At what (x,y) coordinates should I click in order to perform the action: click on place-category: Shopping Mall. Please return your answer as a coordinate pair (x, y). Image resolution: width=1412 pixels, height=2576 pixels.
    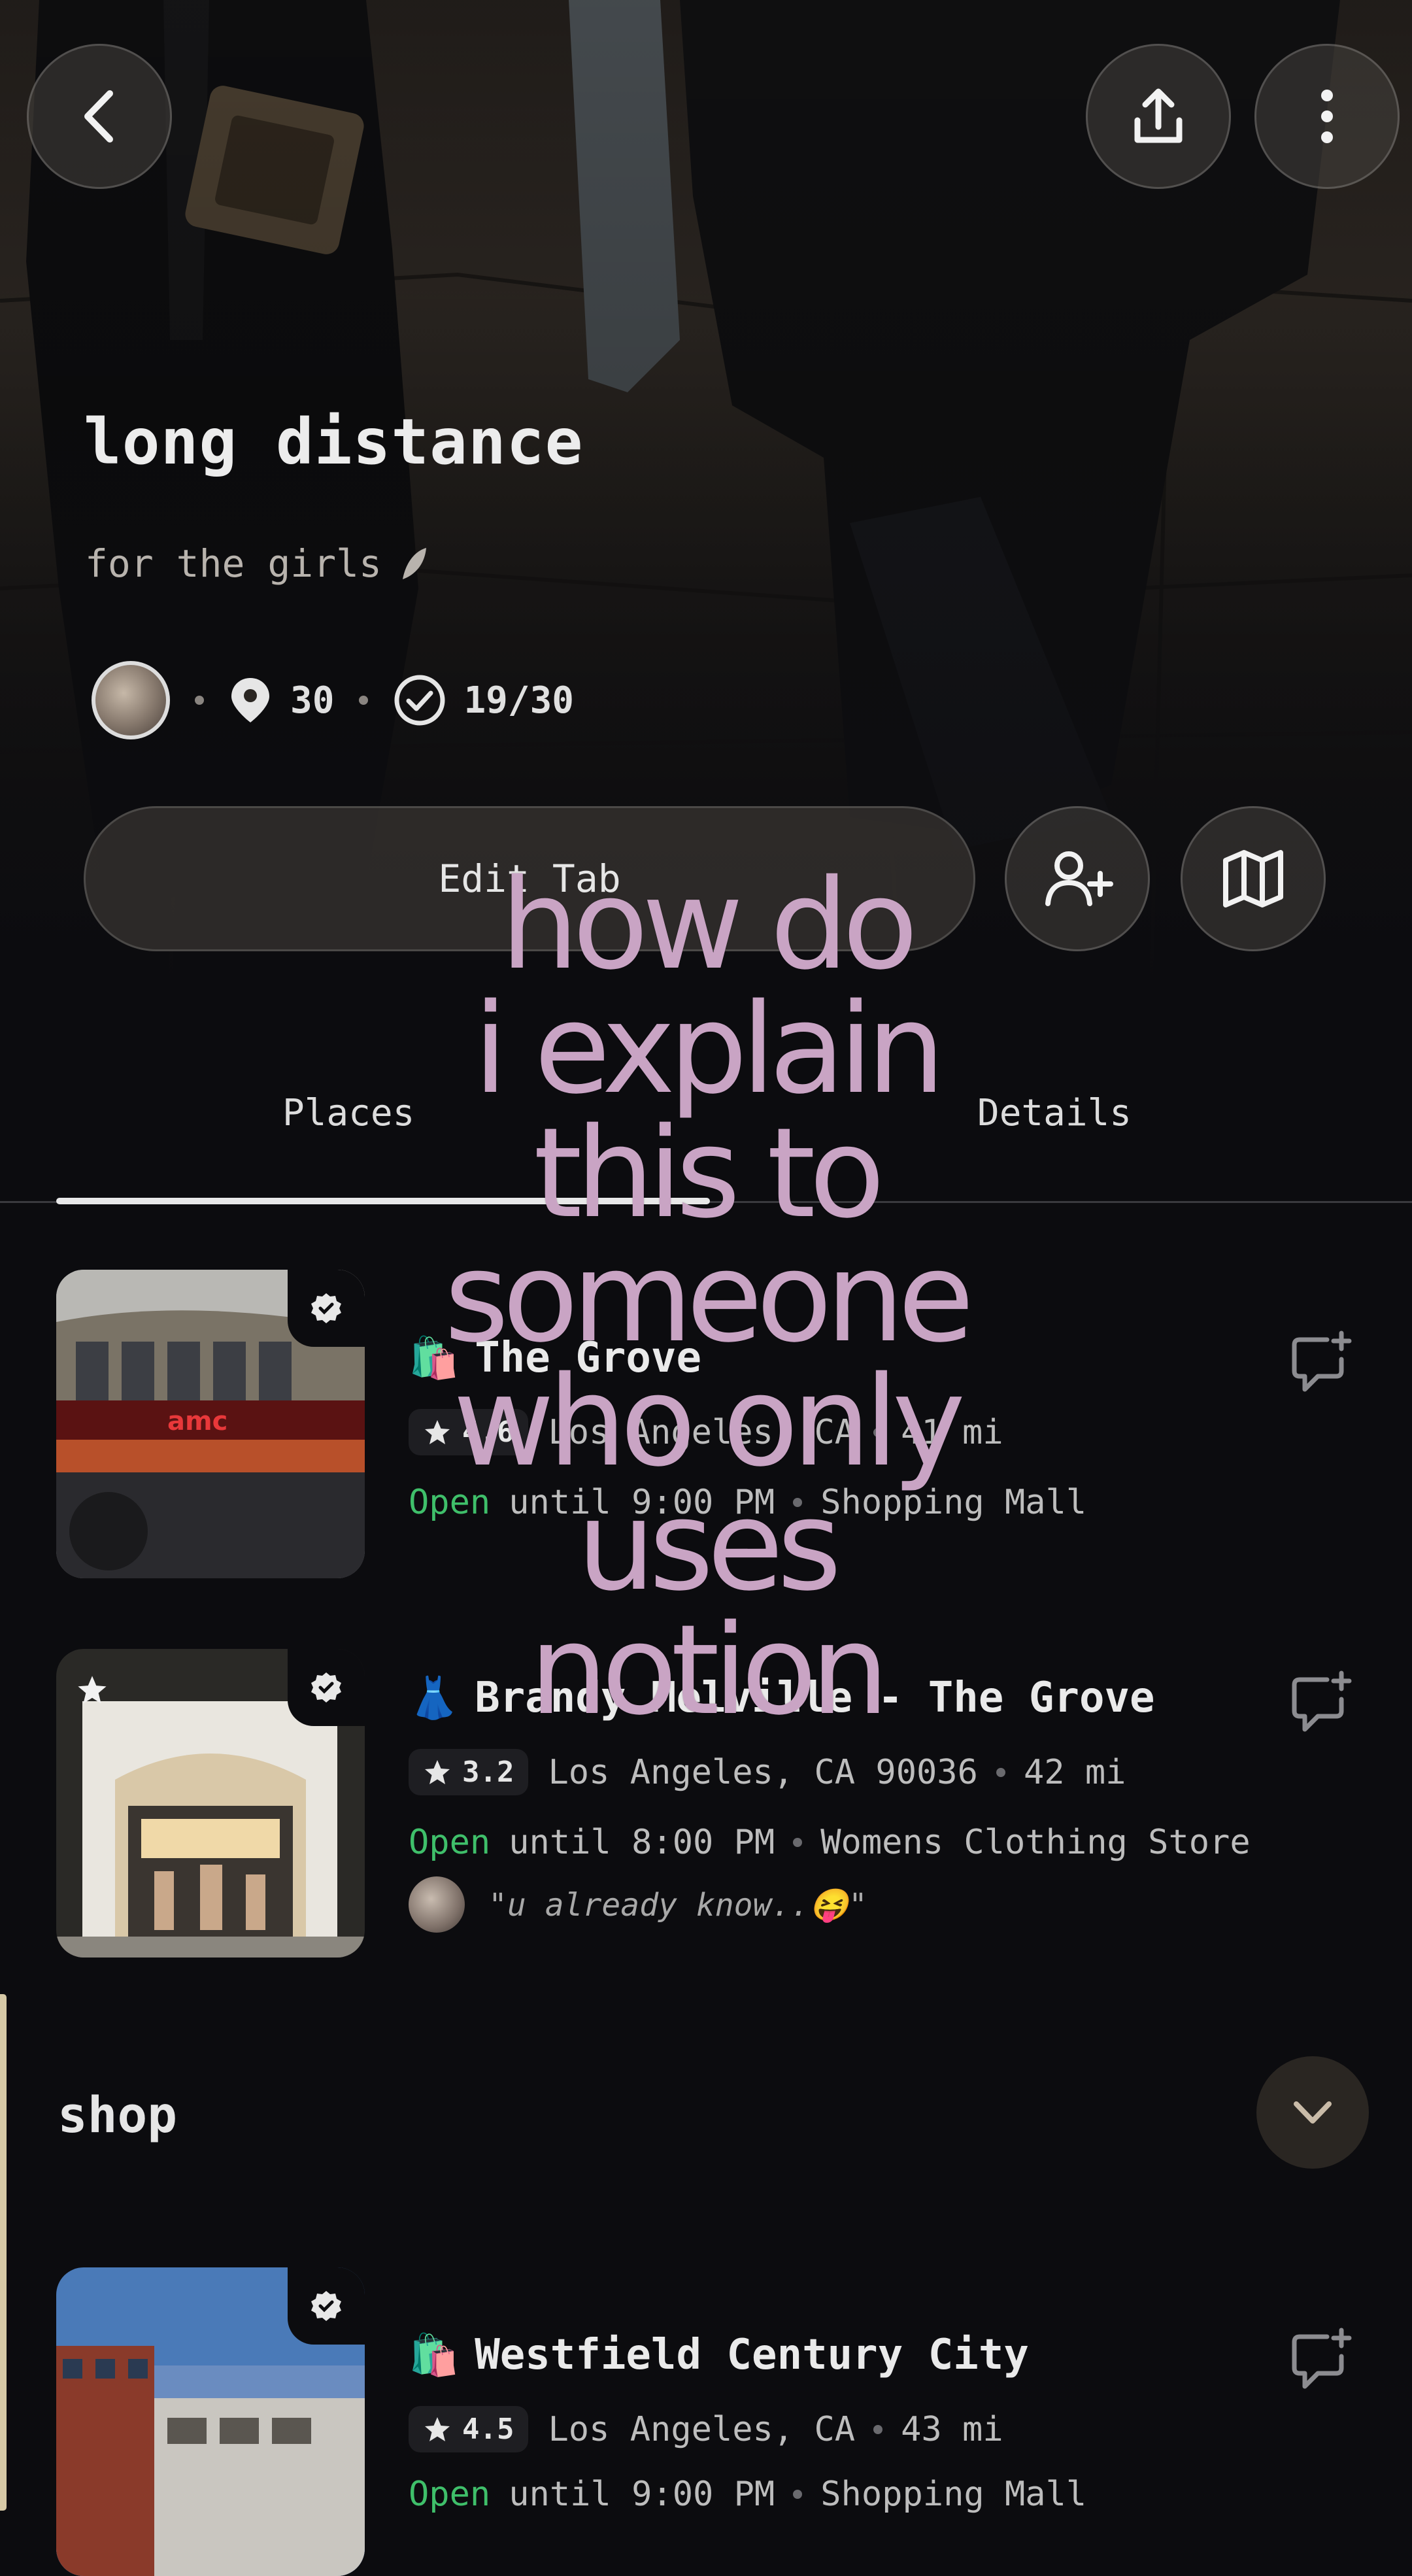
    Looking at the image, I should click on (953, 2494).